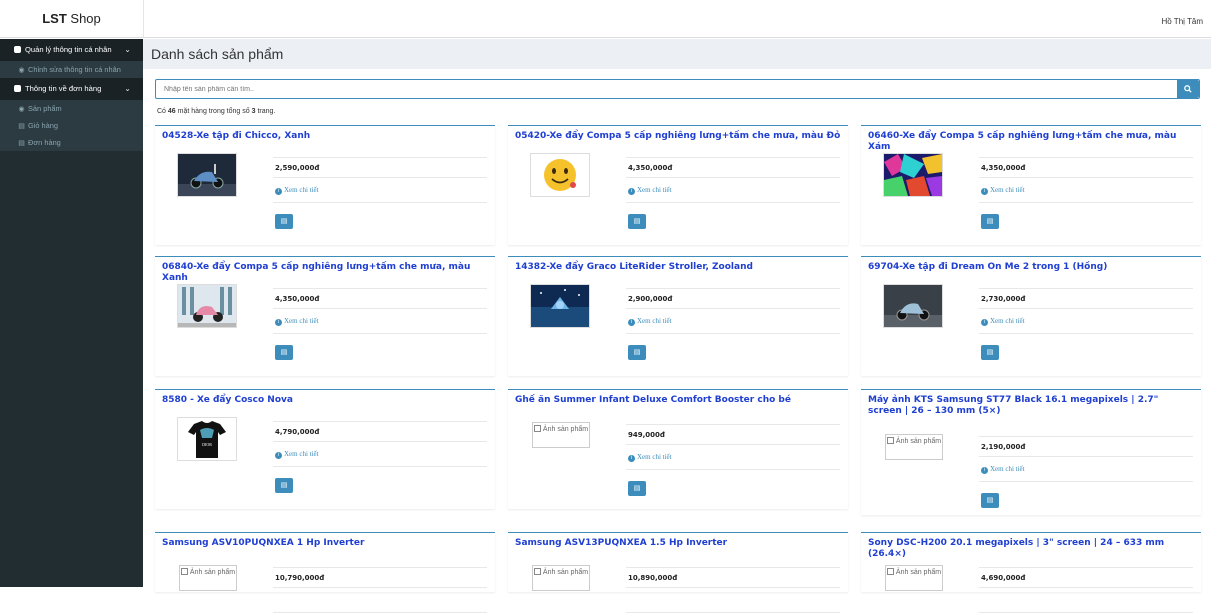 The width and height of the screenshot is (1211, 613). What do you see at coordinates (646, 435) in the screenshot?
I see `product-price: 949,000đ` at bounding box center [646, 435].